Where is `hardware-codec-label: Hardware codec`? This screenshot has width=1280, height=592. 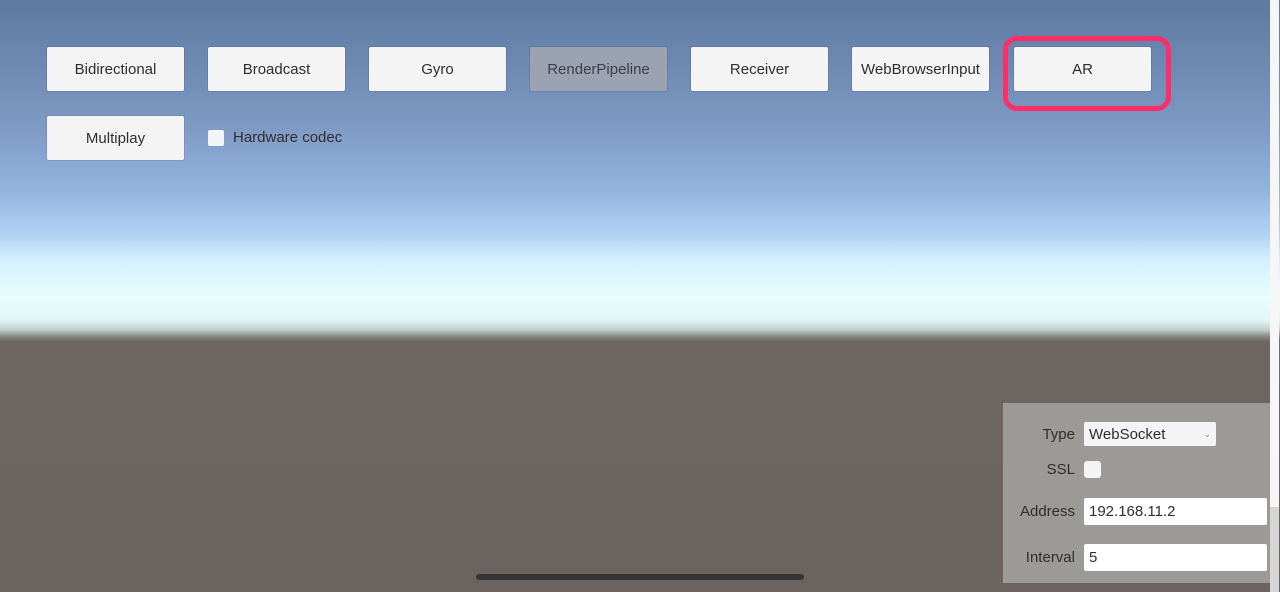
hardware-codec-label: Hardware codec is located at coordinates (288, 137).